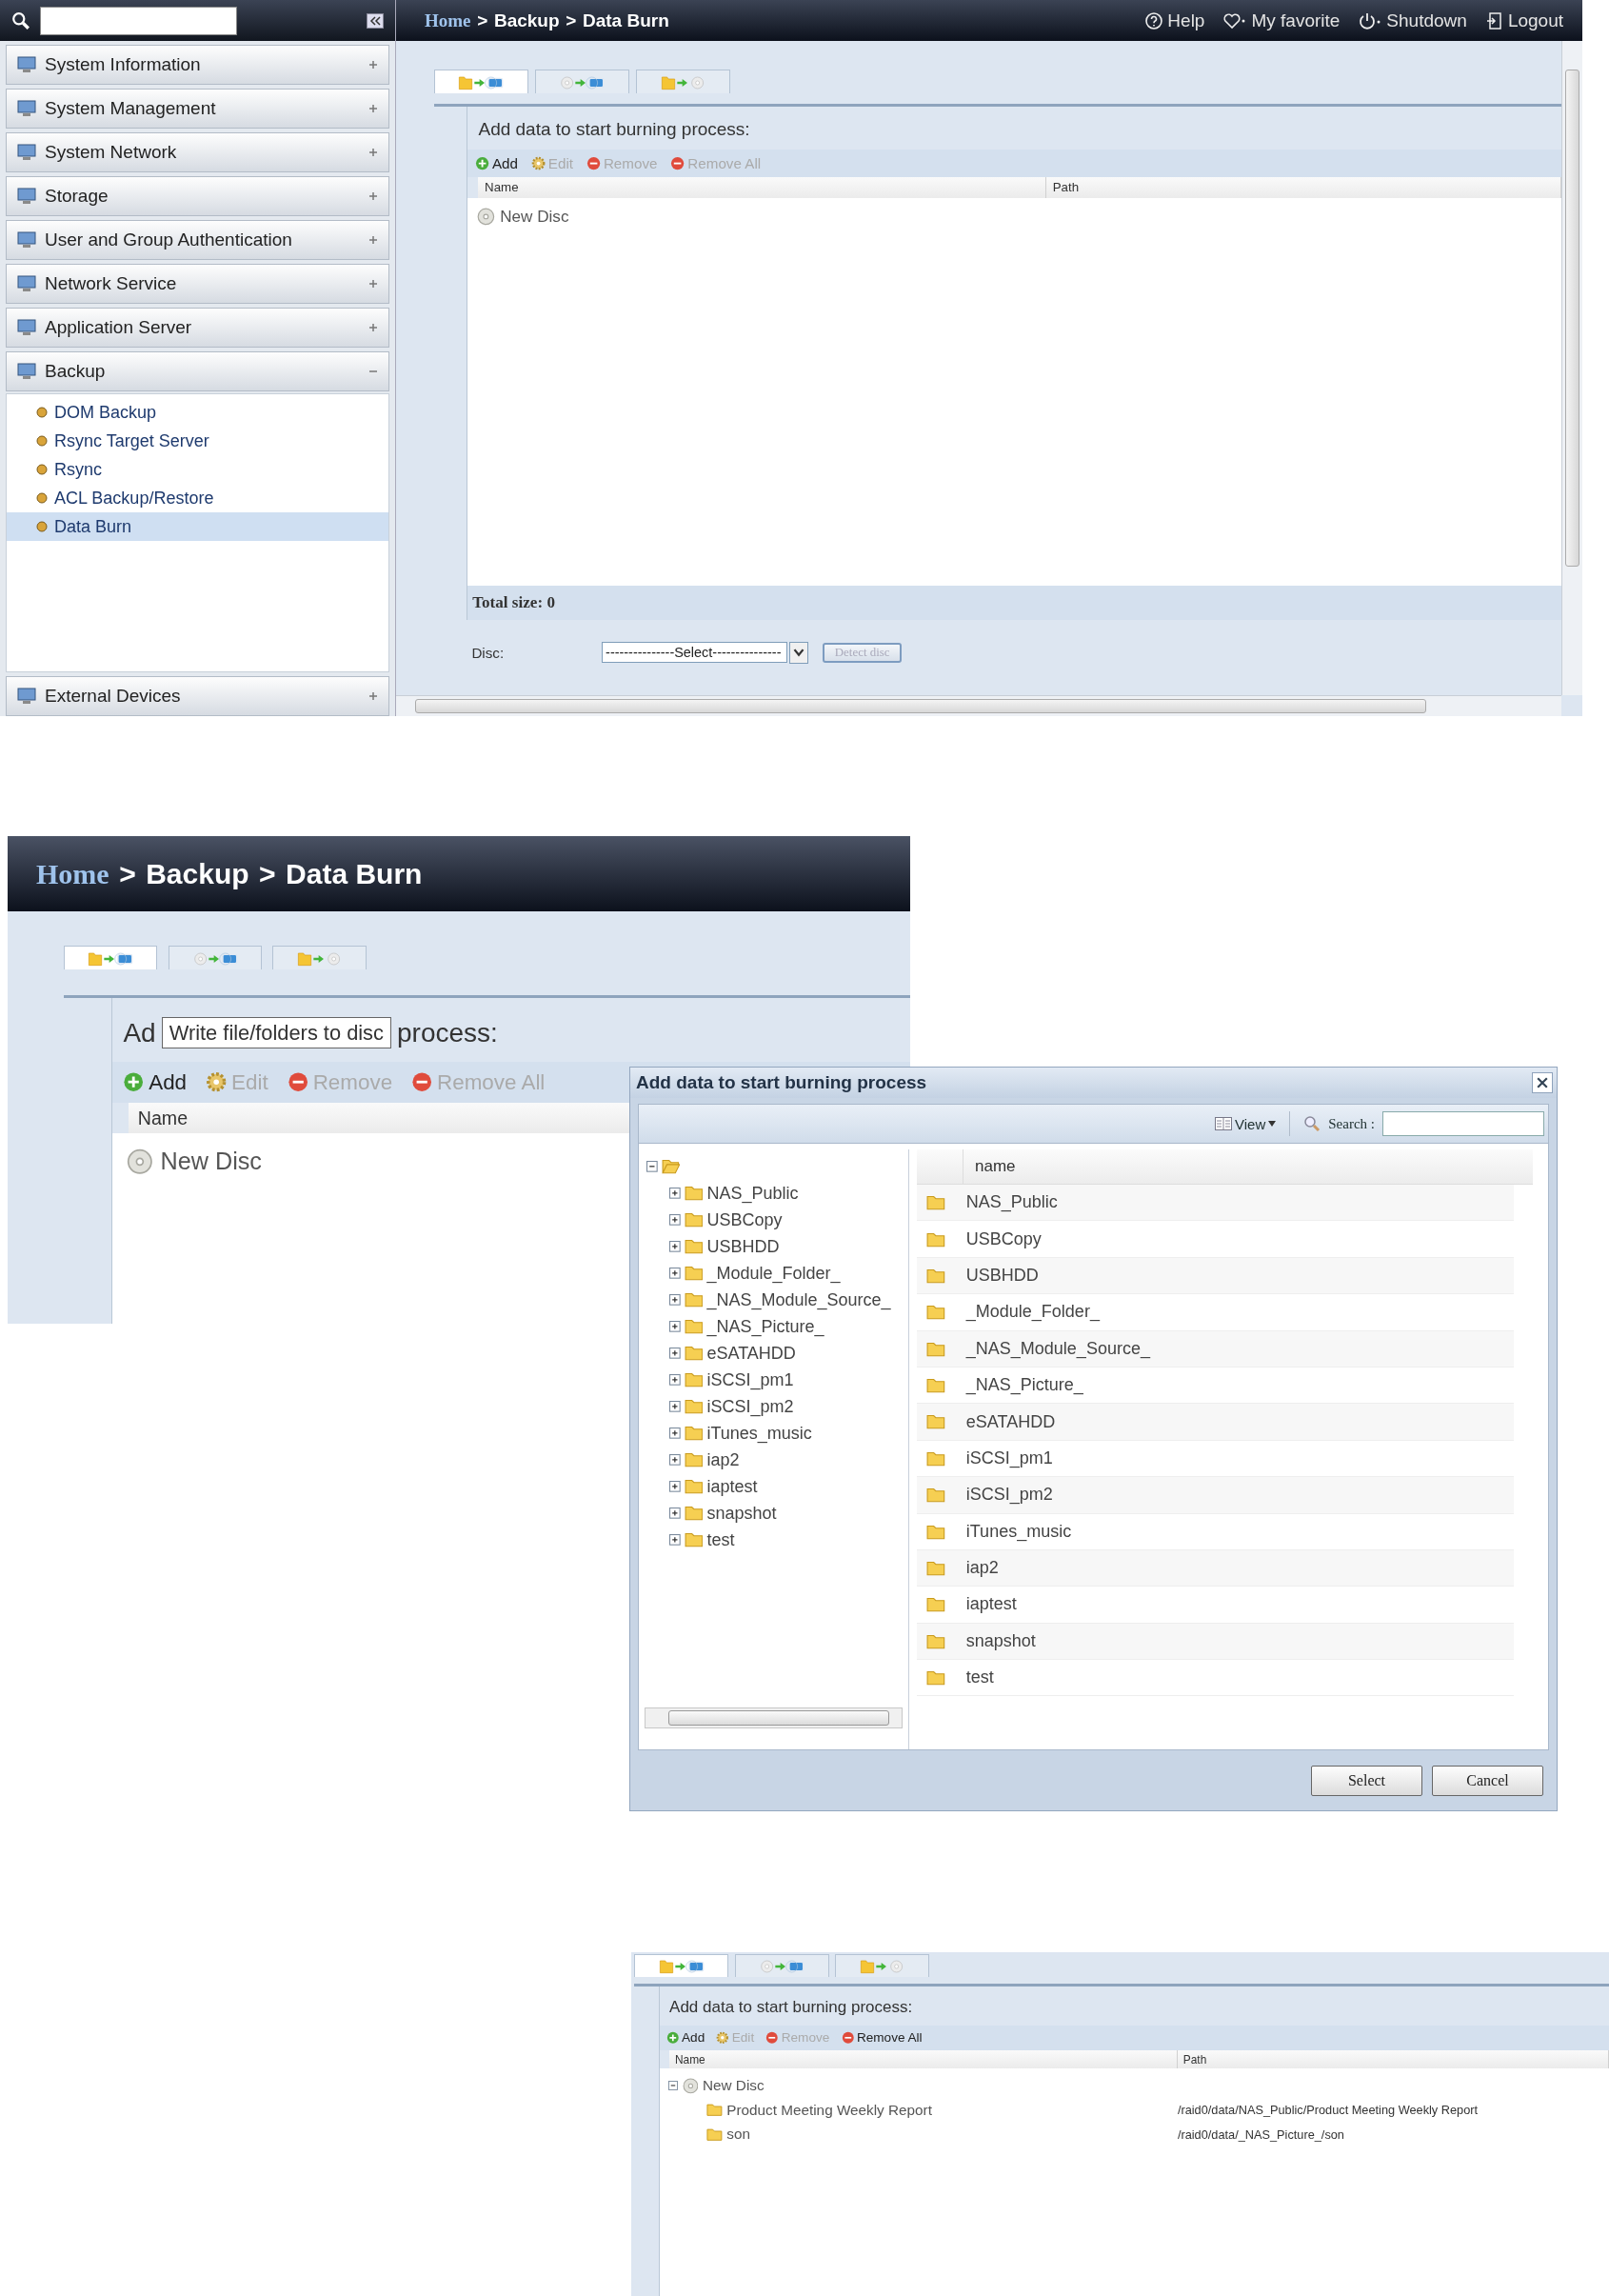  What do you see at coordinates (765, 1327) in the screenshot?
I see `tree-item: _NAS_Picture_` at bounding box center [765, 1327].